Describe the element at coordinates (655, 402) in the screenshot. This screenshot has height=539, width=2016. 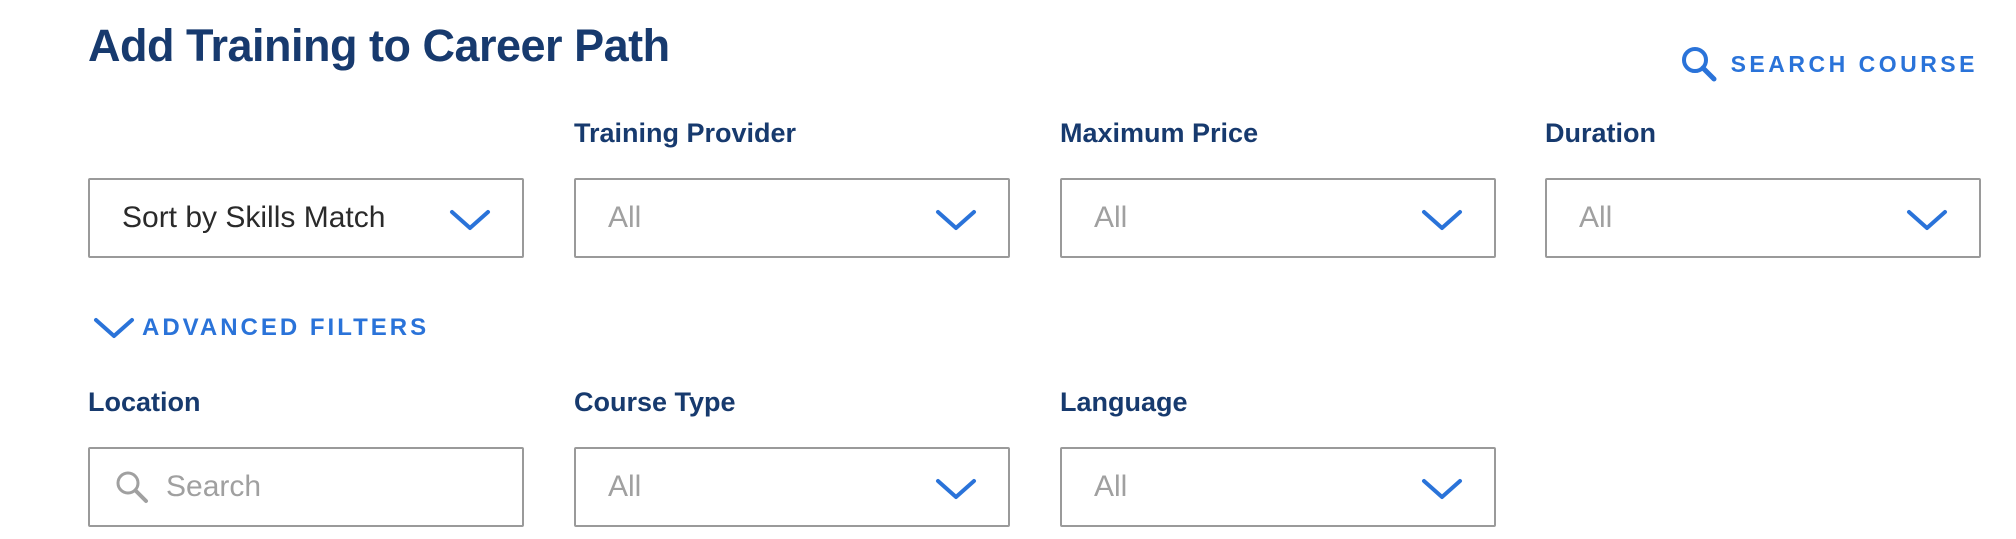
I see `course-type-label: Course Type` at that location.